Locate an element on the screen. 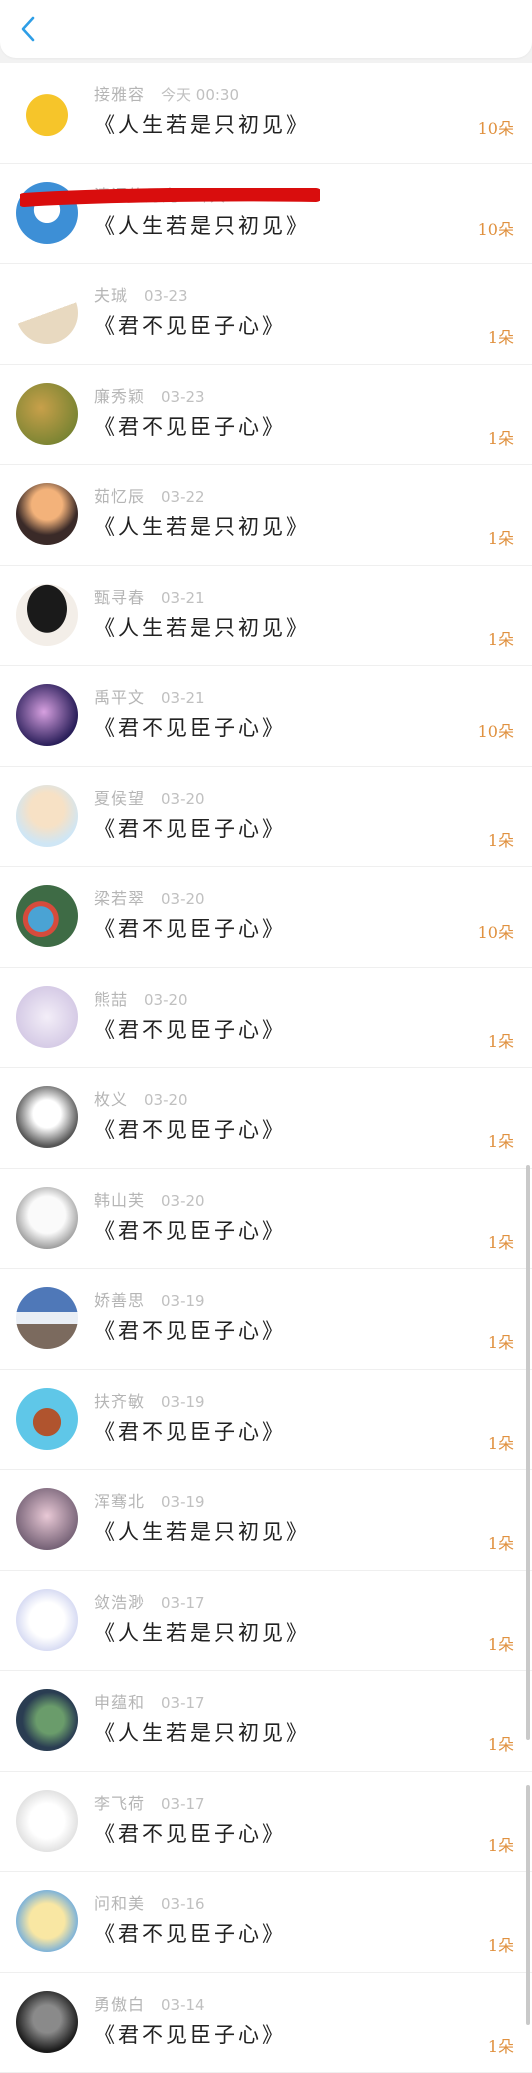  list-item: 勇傲白03-14 《君不见臣子心》 1朵 is located at coordinates (266, 2023).